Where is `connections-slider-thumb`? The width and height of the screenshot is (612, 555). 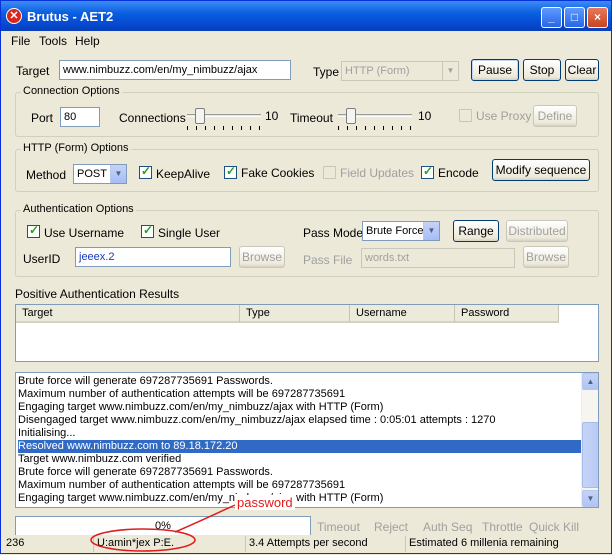 connections-slider-thumb is located at coordinates (200, 116).